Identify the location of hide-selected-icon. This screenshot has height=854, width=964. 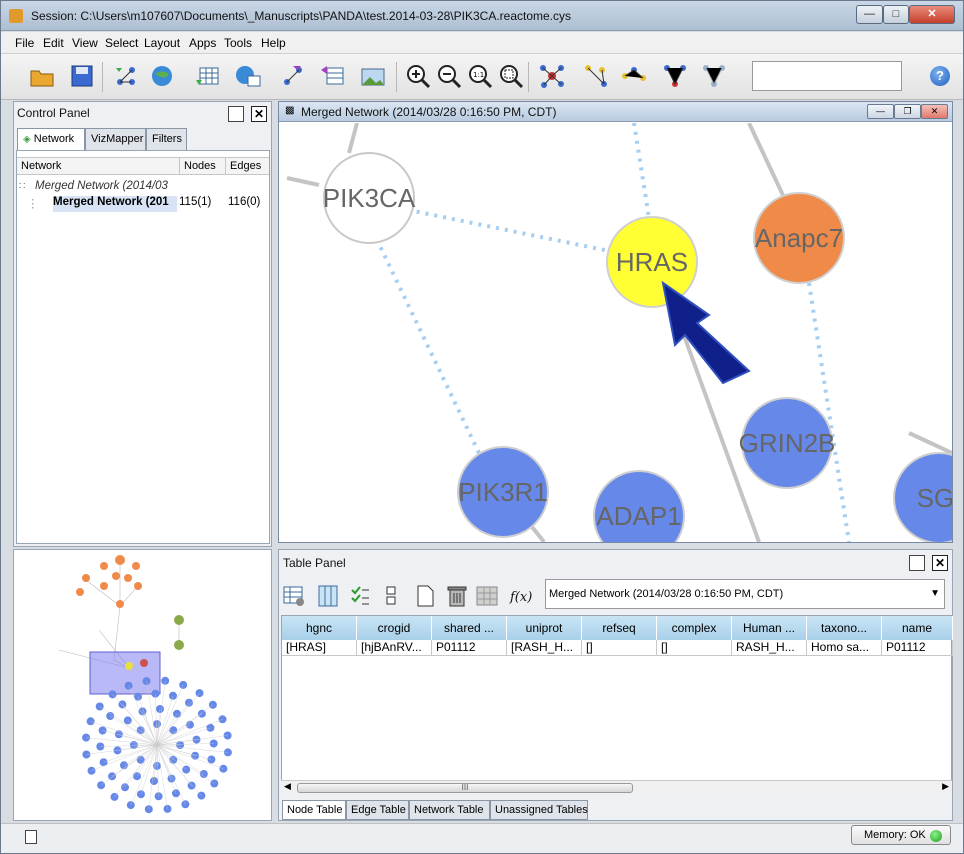
(596, 76).